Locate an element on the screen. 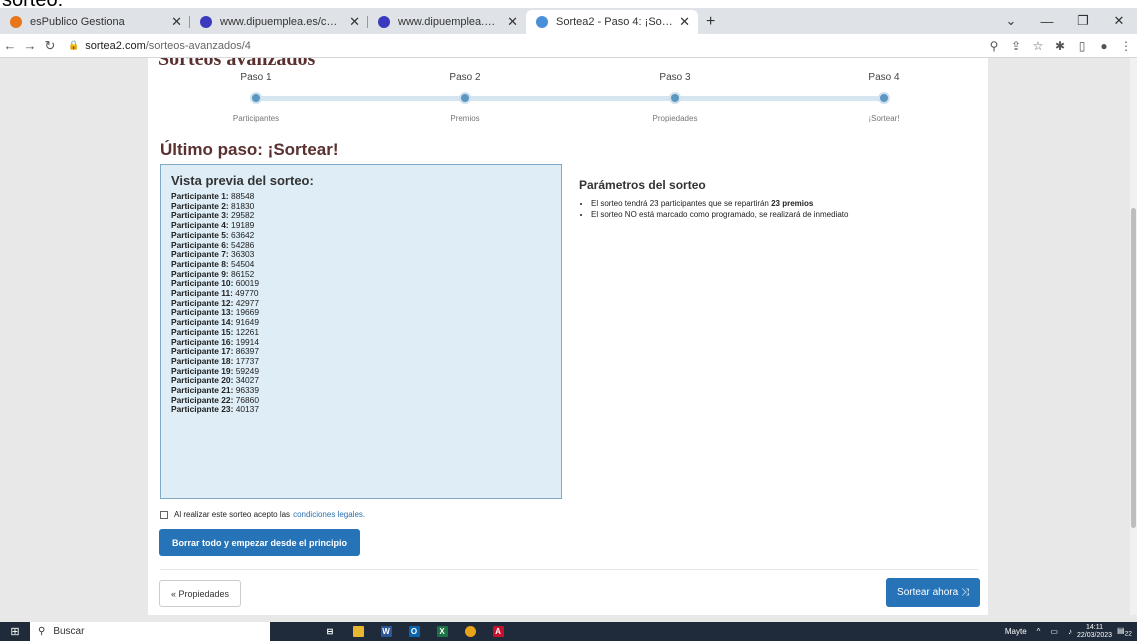  back-icon: ← is located at coordinates (10, 45).